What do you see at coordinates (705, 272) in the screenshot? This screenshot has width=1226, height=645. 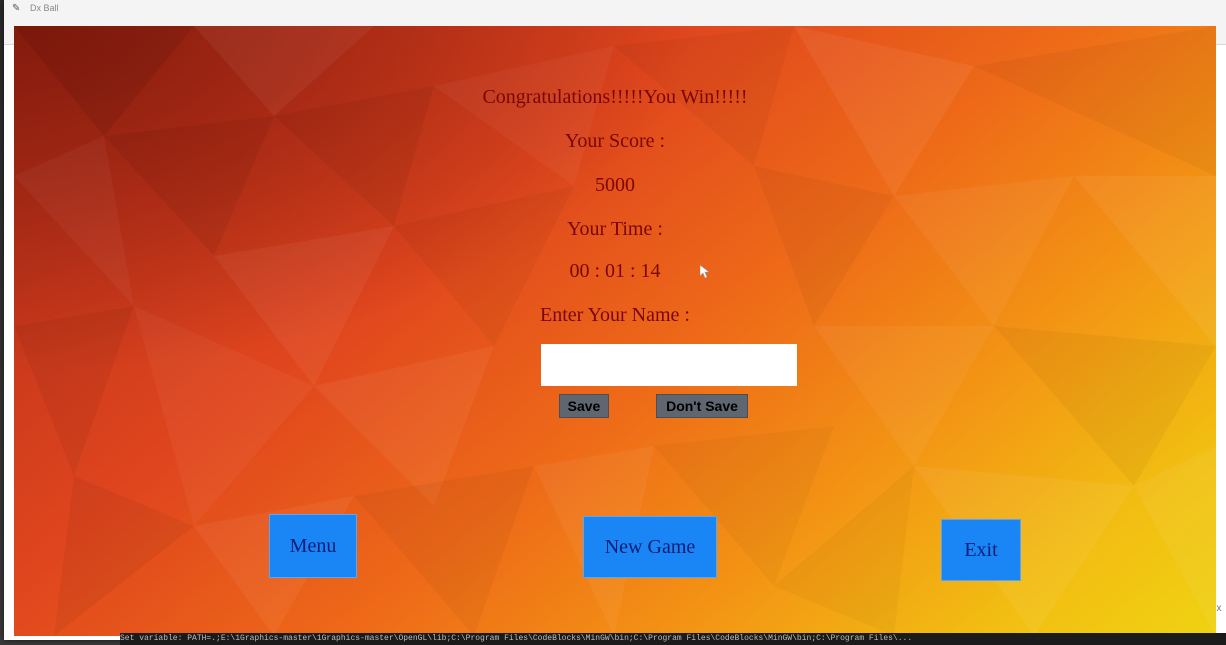 I see `mouse-pointer-icon` at bounding box center [705, 272].